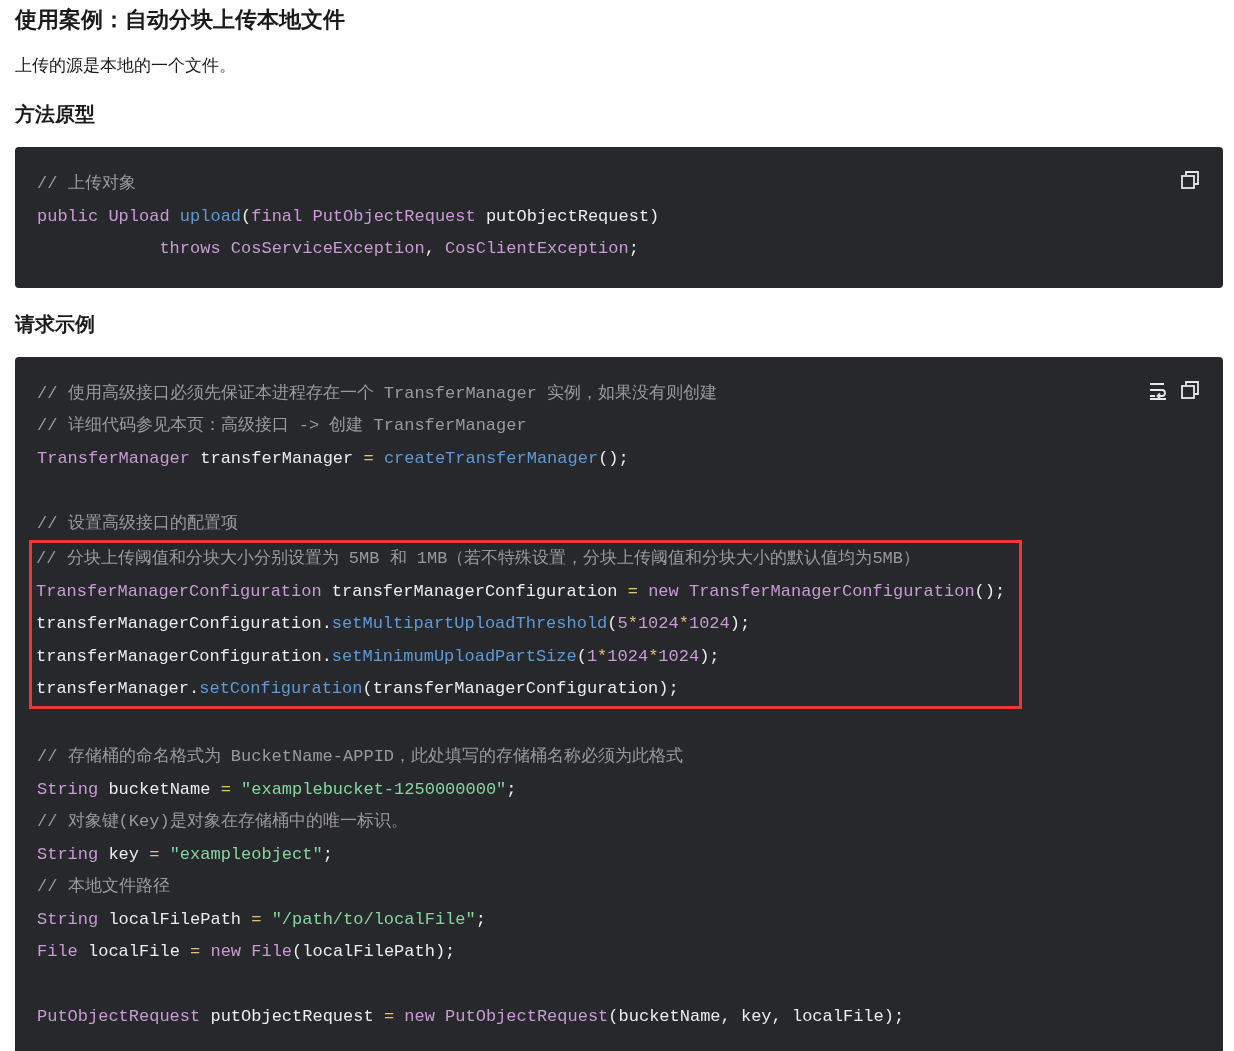 This screenshot has width=1234, height=1051. What do you see at coordinates (185, 854) in the screenshot?
I see `code-line: String key = "exampleobject";` at bounding box center [185, 854].